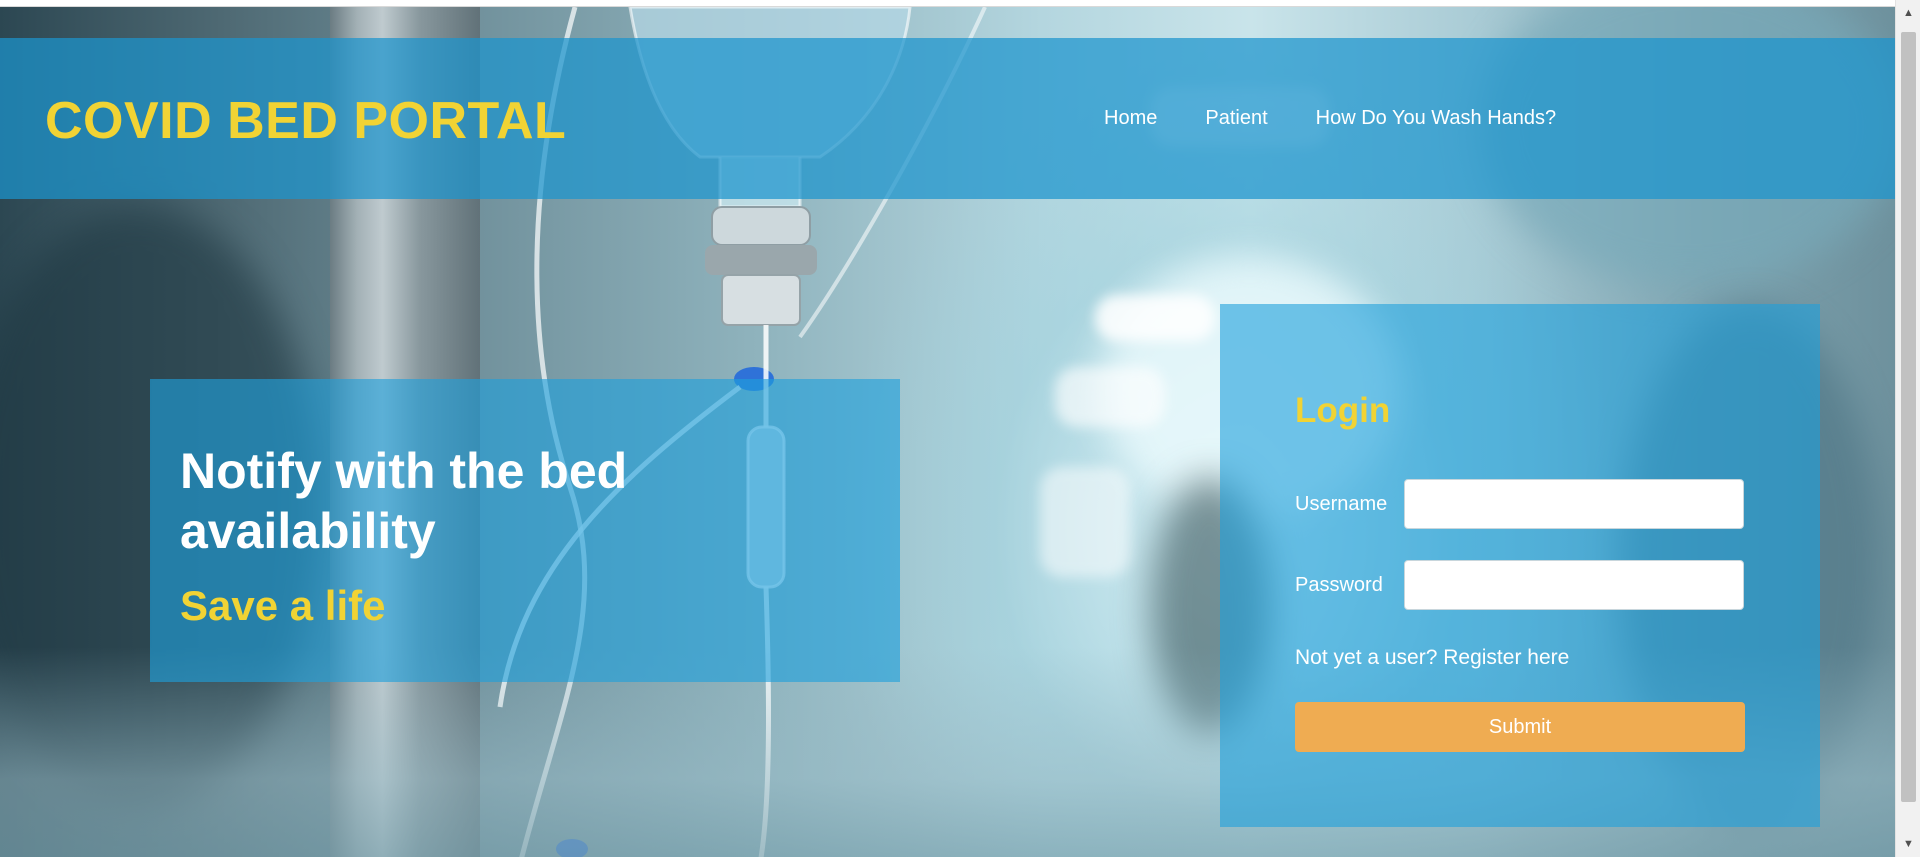 The width and height of the screenshot is (1920, 857). I want to click on scroll-up-arrow-icon: ▲, so click(1908, 13).